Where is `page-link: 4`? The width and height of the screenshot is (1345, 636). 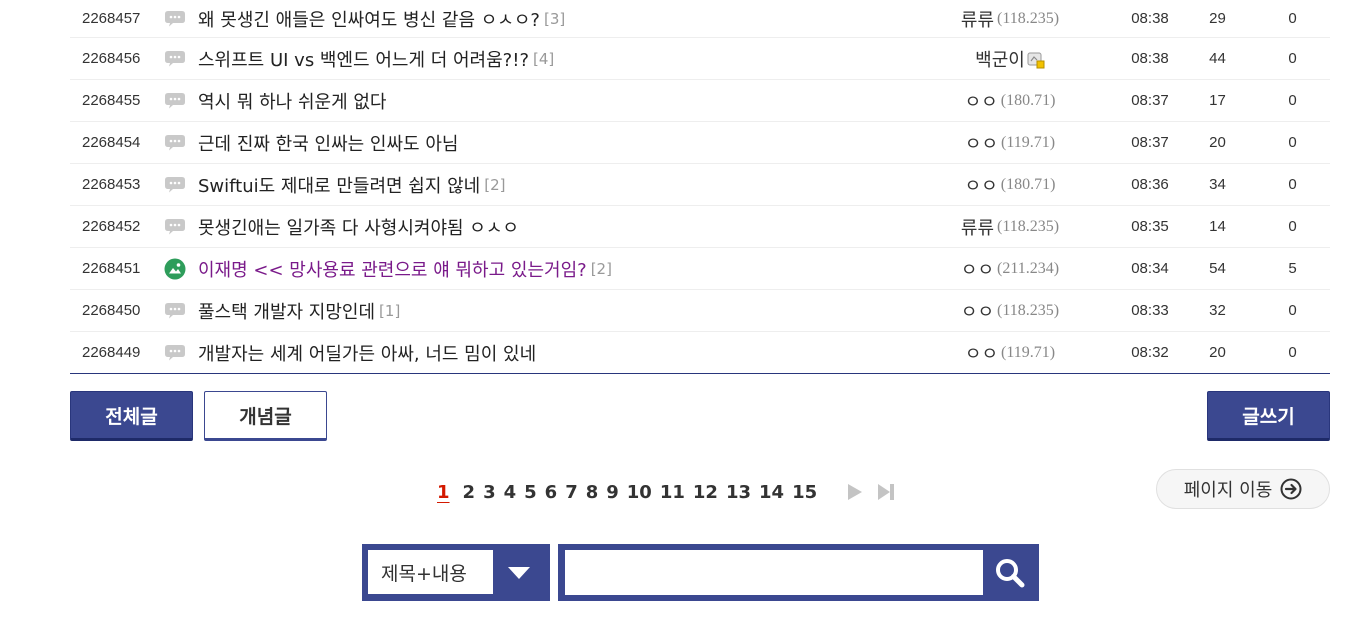
page-link: 4 is located at coordinates (510, 492).